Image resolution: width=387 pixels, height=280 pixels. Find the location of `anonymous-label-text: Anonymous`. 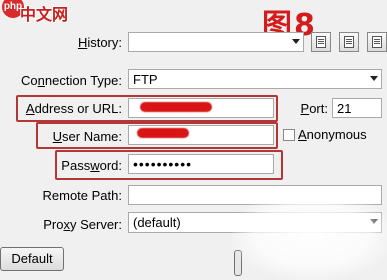

anonymous-label-text: Anonymous is located at coordinates (332, 134).